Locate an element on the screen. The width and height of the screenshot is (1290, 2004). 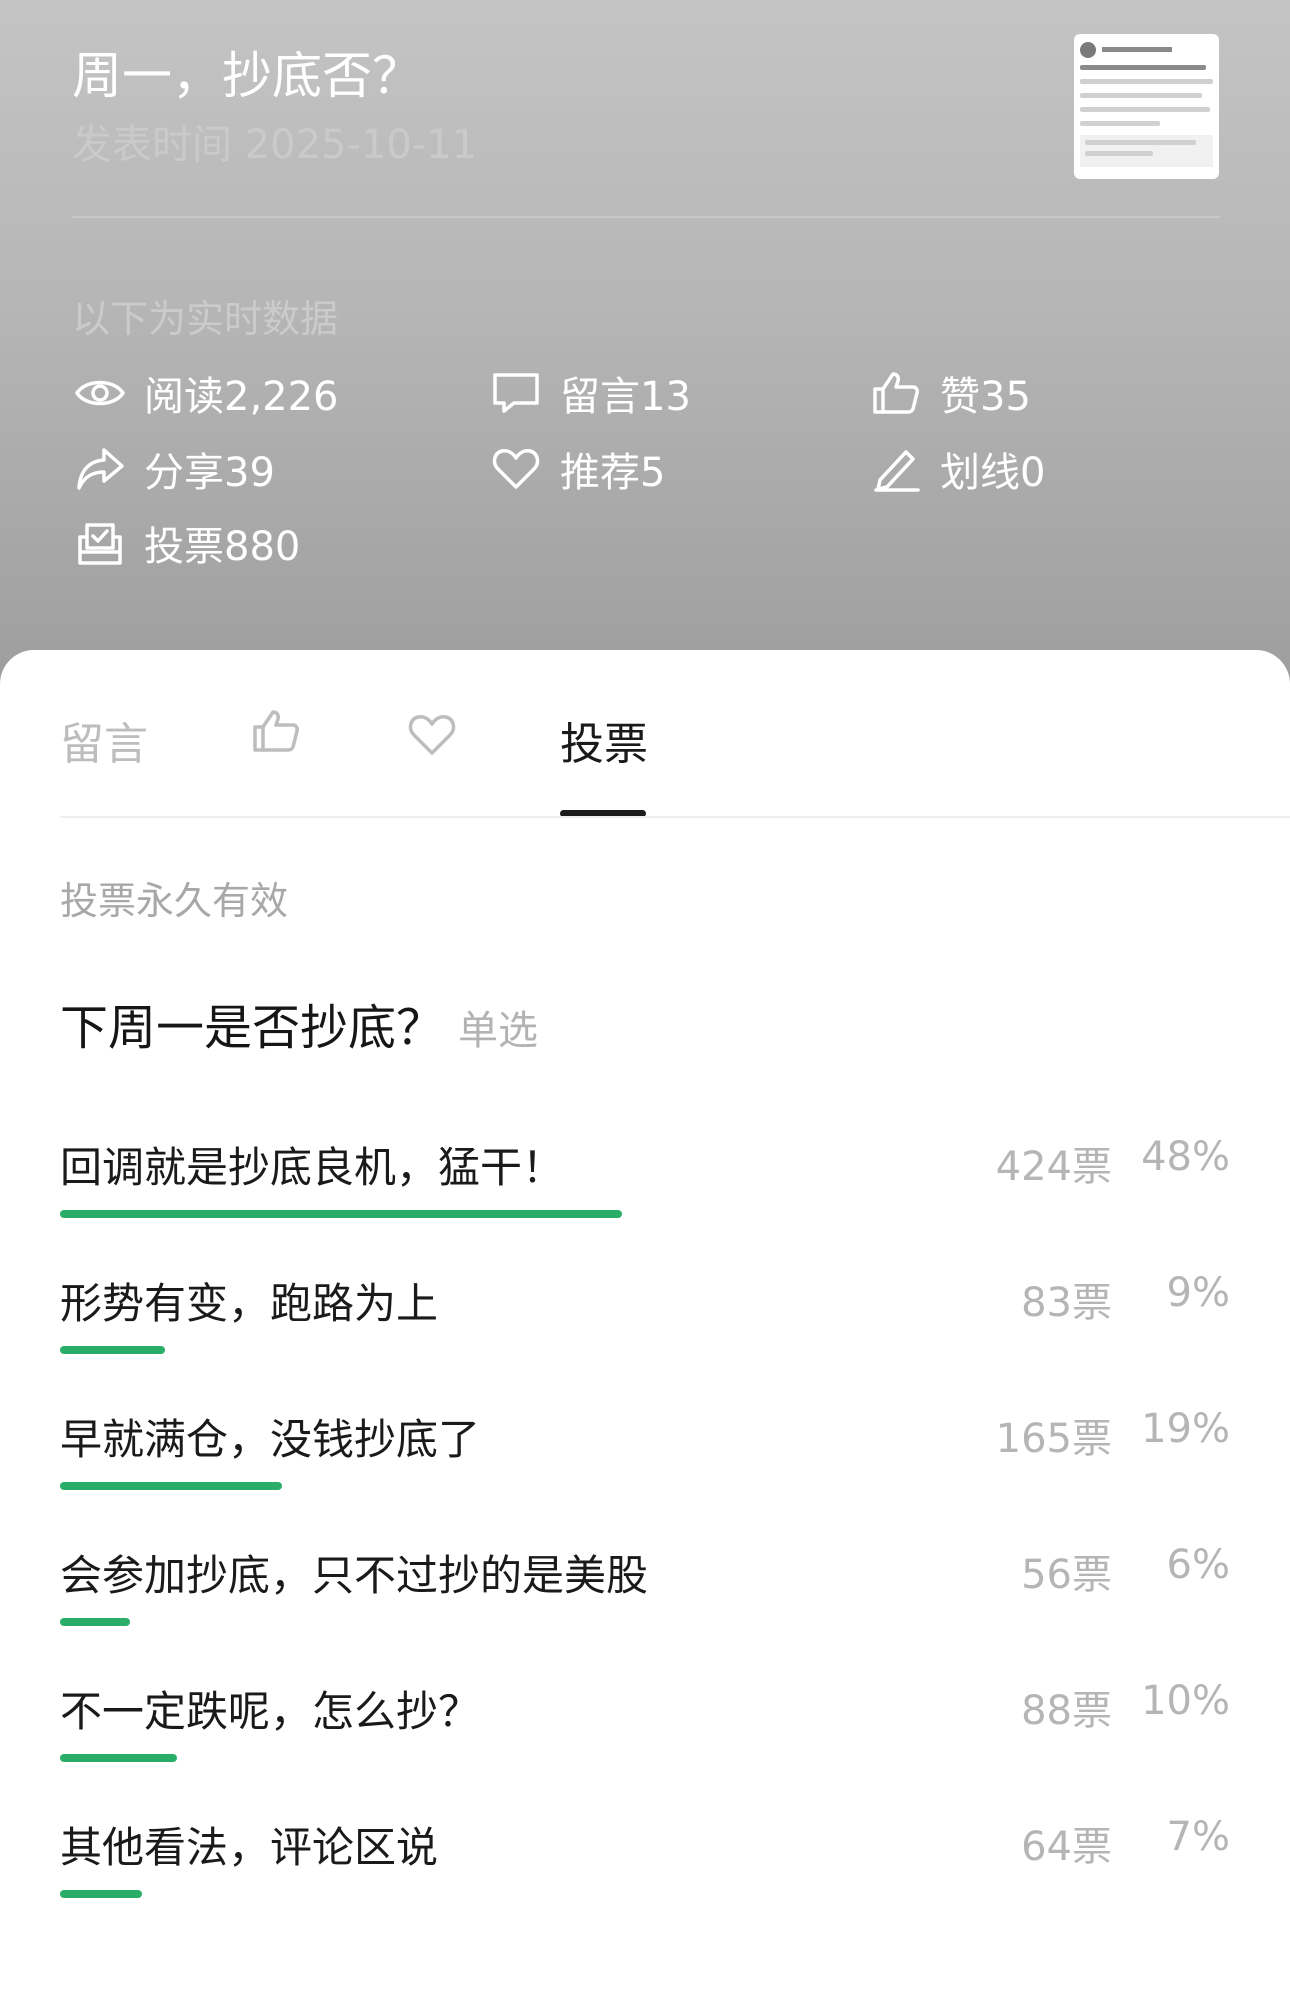
poll-option-label: 形势有变，跑路为上 is located at coordinates (249, 1303).